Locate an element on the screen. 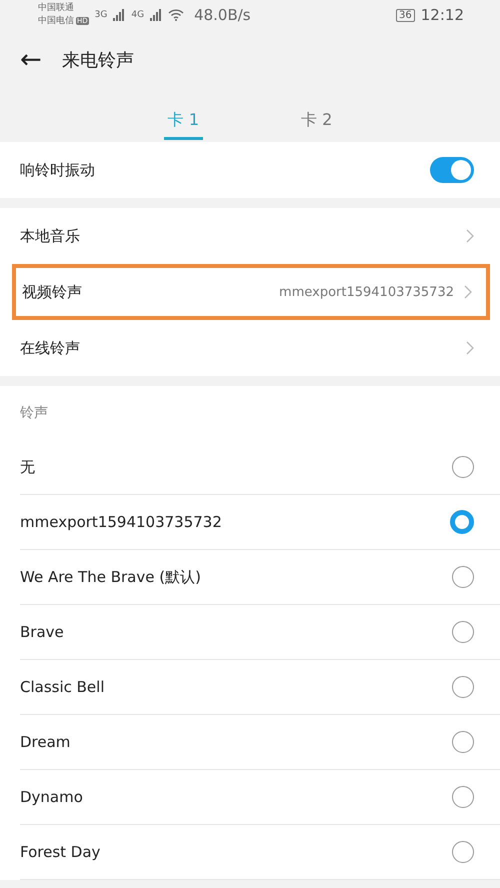 The height and width of the screenshot is (888, 500). carrier-label: 中国联通 is located at coordinates (56, 8).